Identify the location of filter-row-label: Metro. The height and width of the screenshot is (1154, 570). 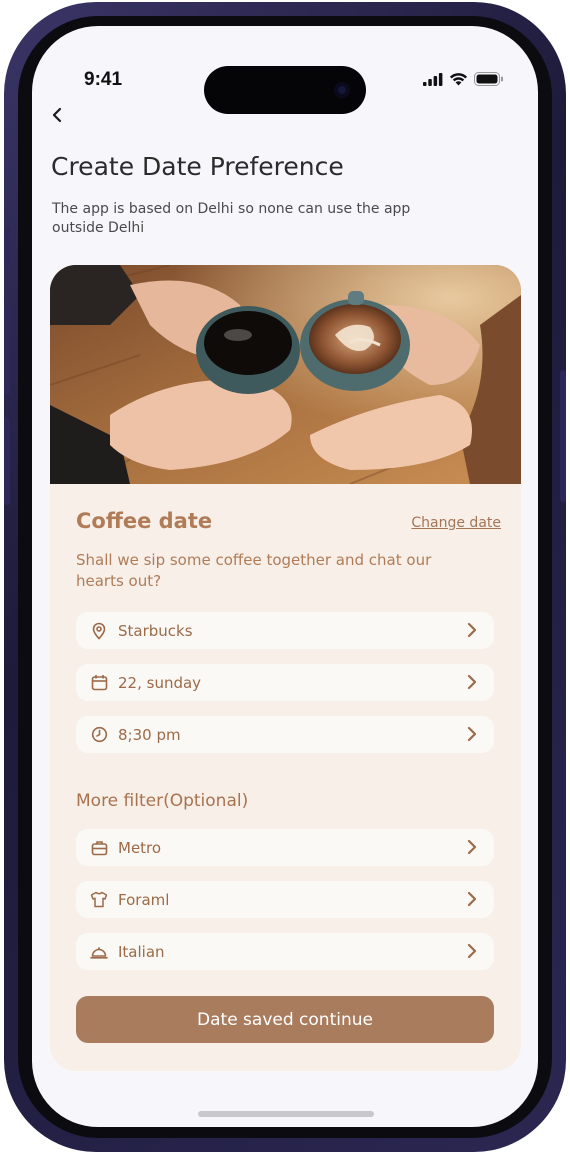
(140, 847).